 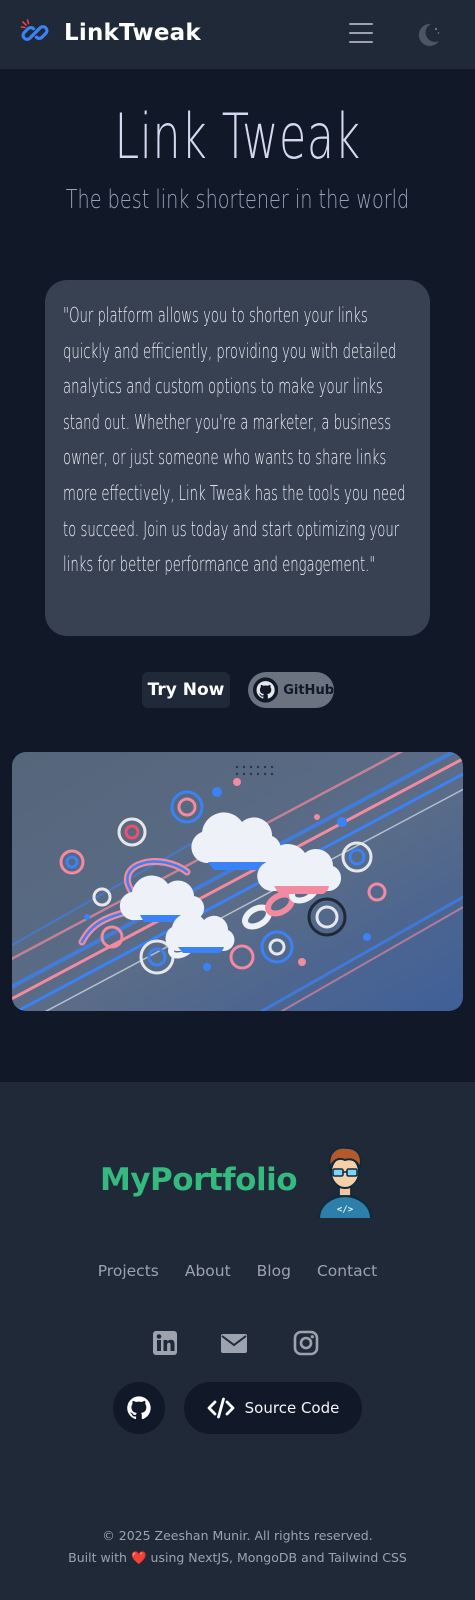 I want to click on hero-title: Link Tweak, so click(x=237, y=136).